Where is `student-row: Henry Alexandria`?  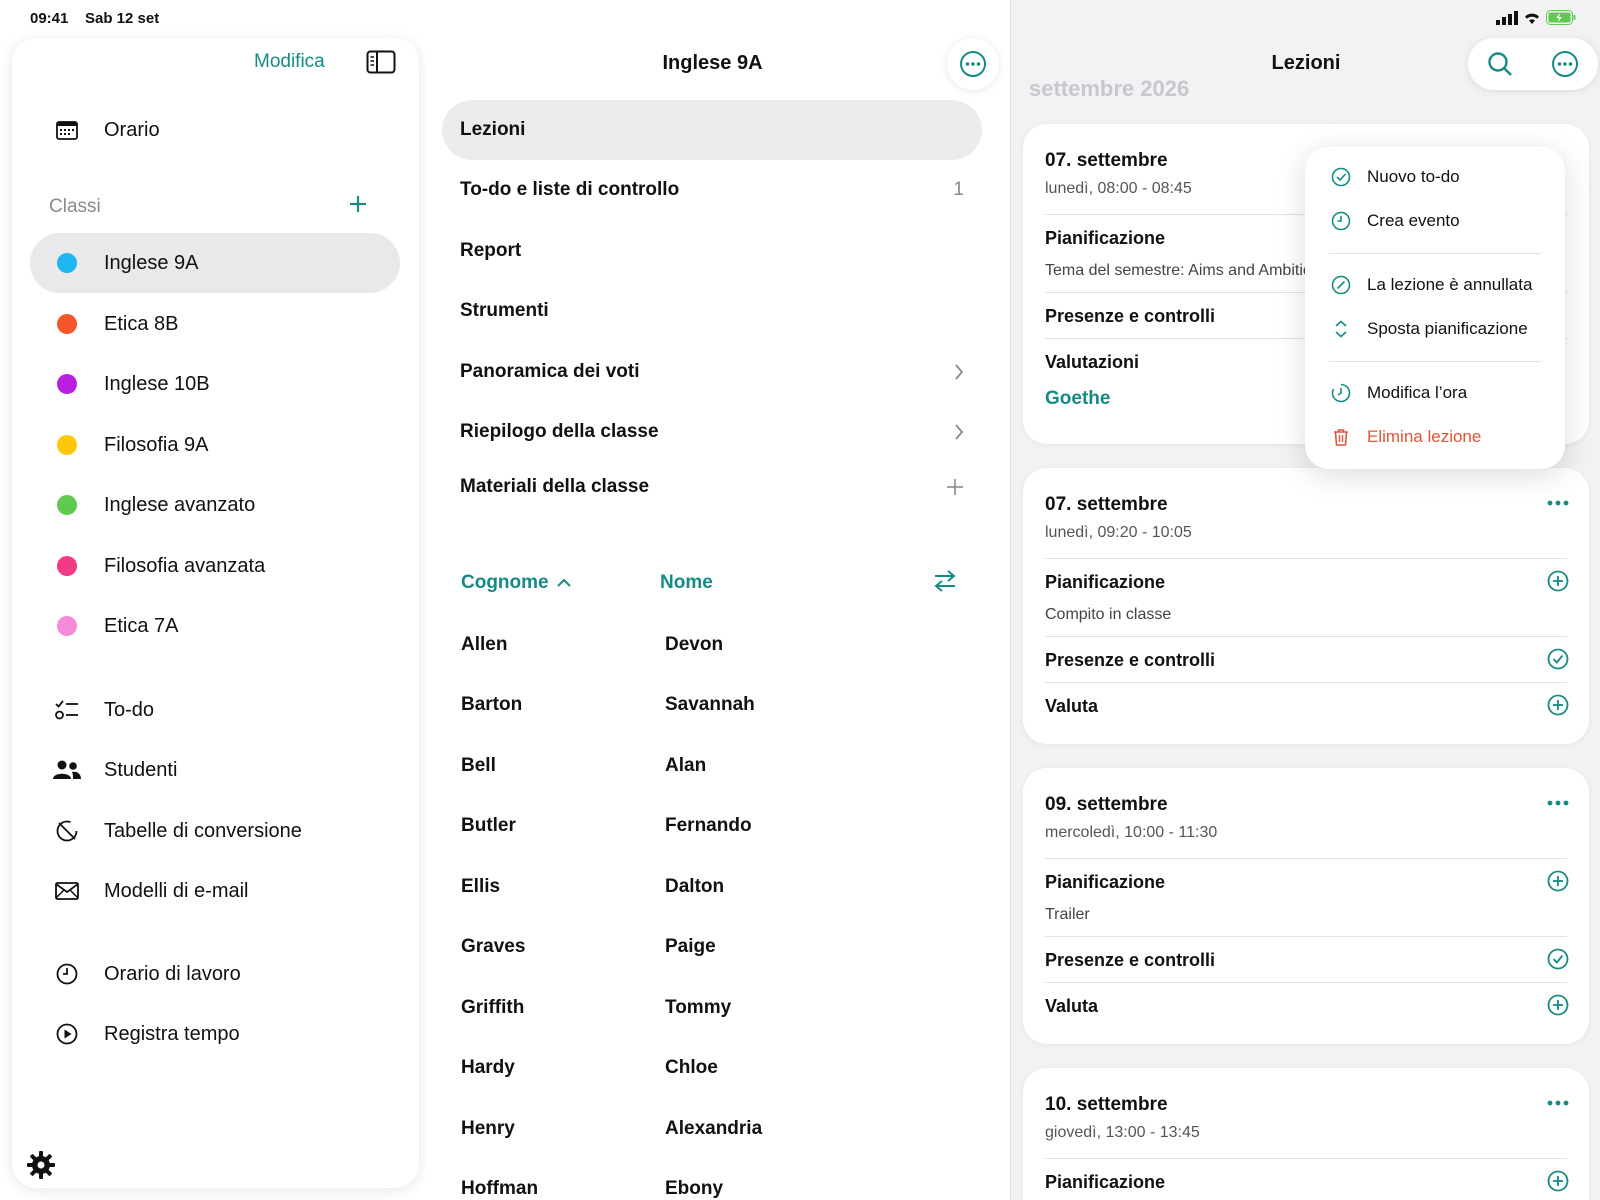
student-row: Henry Alexandria is located at coordinates (711, 1138).